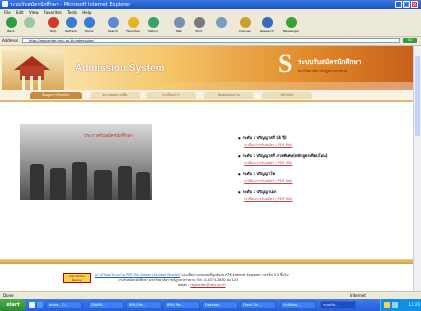 Image resolution: width=421 pixels, height=311 pixels. Describe the element at coordinates (171, 95) in the screenshot. I see `nav-tab: ระเบียบการ` at that location.